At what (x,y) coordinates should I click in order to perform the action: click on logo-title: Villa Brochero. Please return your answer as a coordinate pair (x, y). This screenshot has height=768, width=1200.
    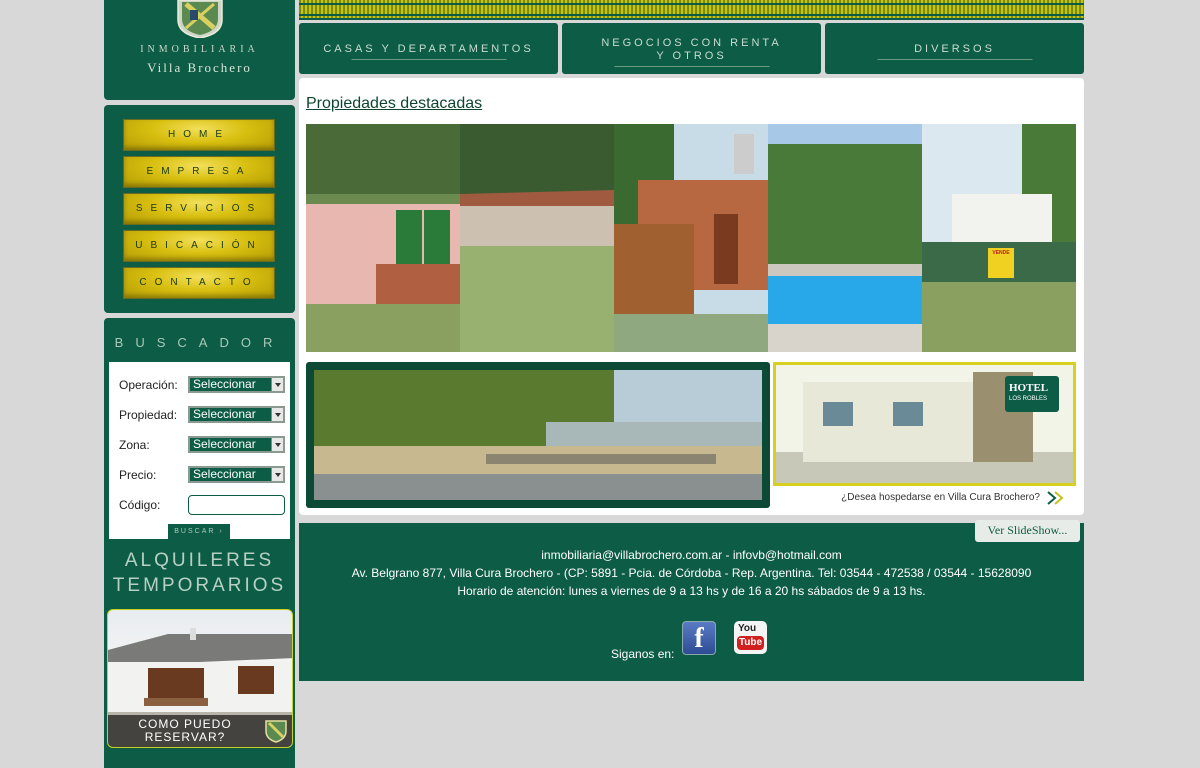
    Looking at the image, I should click on (199, 67).